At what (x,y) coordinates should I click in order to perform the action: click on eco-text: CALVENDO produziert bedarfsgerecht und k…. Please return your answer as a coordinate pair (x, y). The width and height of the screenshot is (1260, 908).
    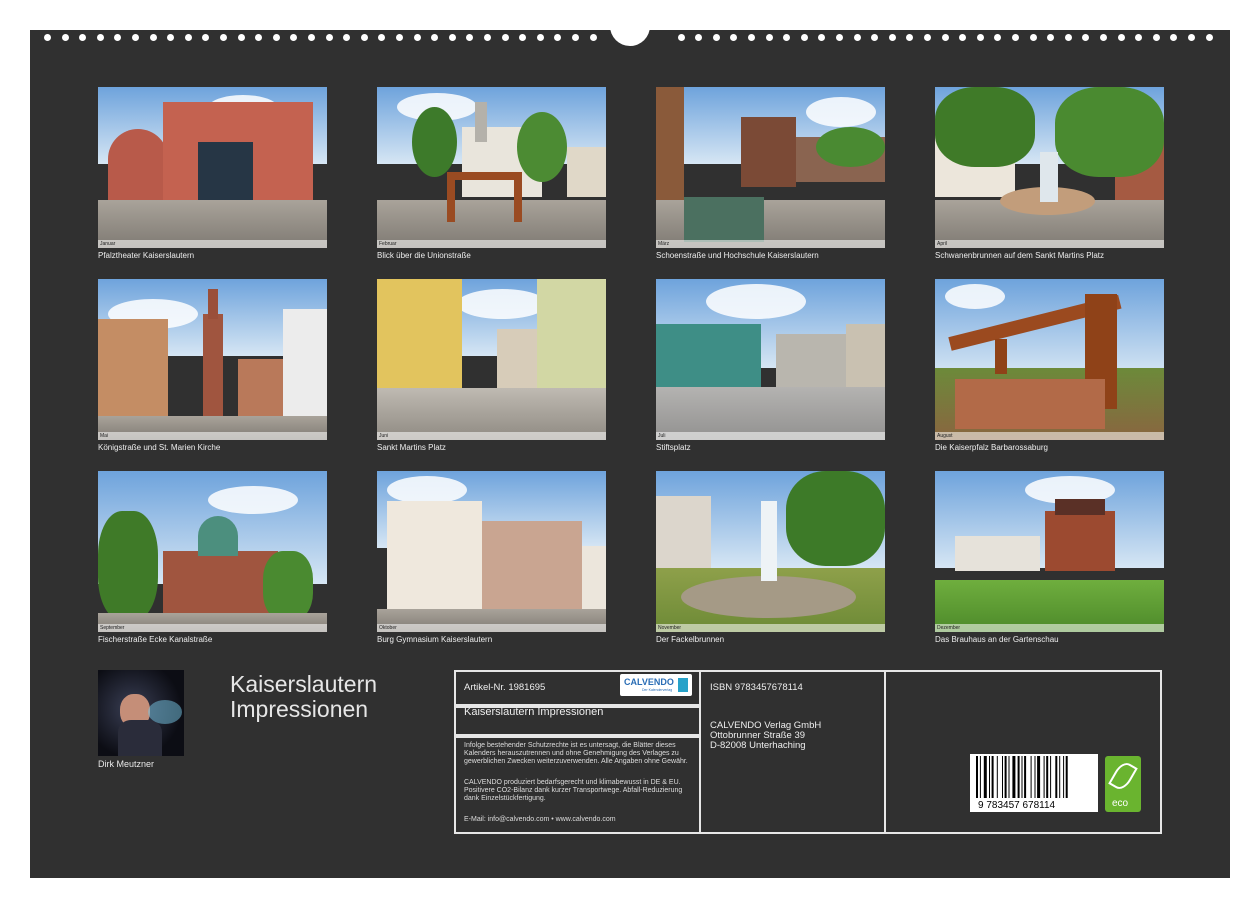
    Looking at the image, I should click on (573, 790).